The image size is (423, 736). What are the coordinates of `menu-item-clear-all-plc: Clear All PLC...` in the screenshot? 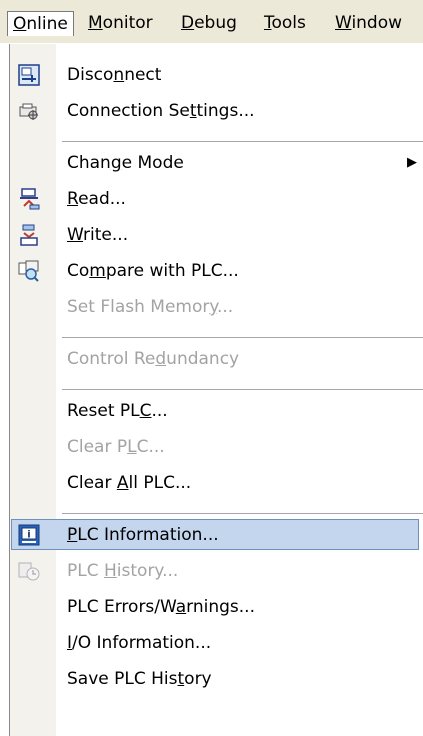 It's located at (216, 483).